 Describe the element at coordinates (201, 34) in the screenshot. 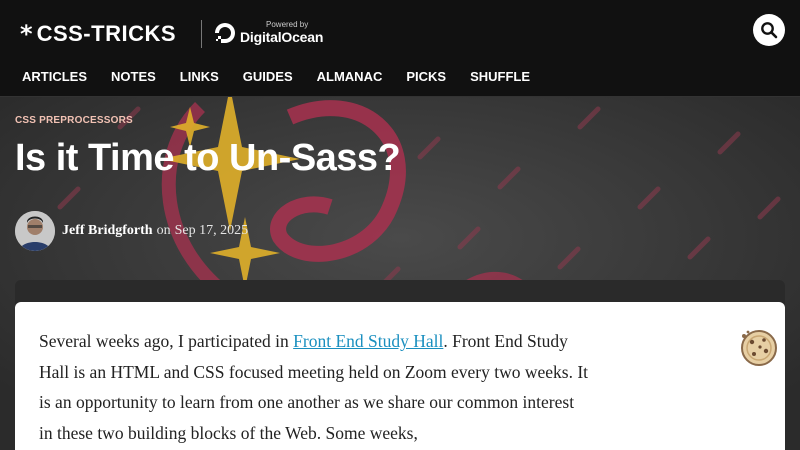

I see `logo-divider` at that location.